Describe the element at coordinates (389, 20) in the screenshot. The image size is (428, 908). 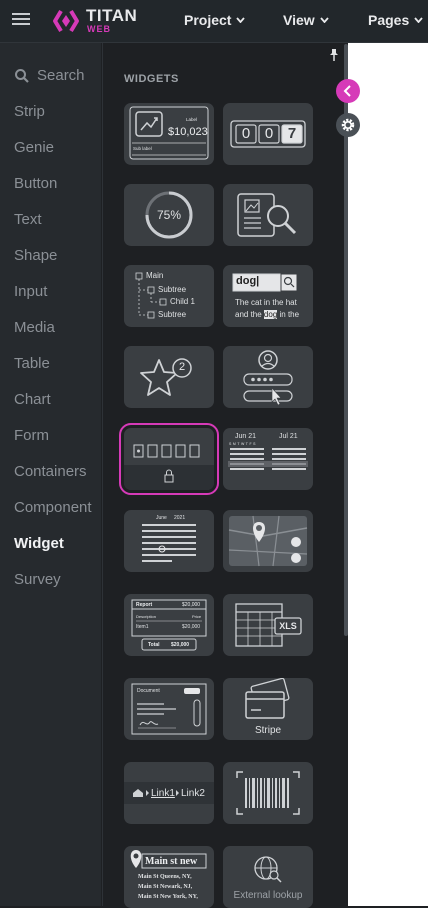
I see `menu-pages-label: Pages` at that location.